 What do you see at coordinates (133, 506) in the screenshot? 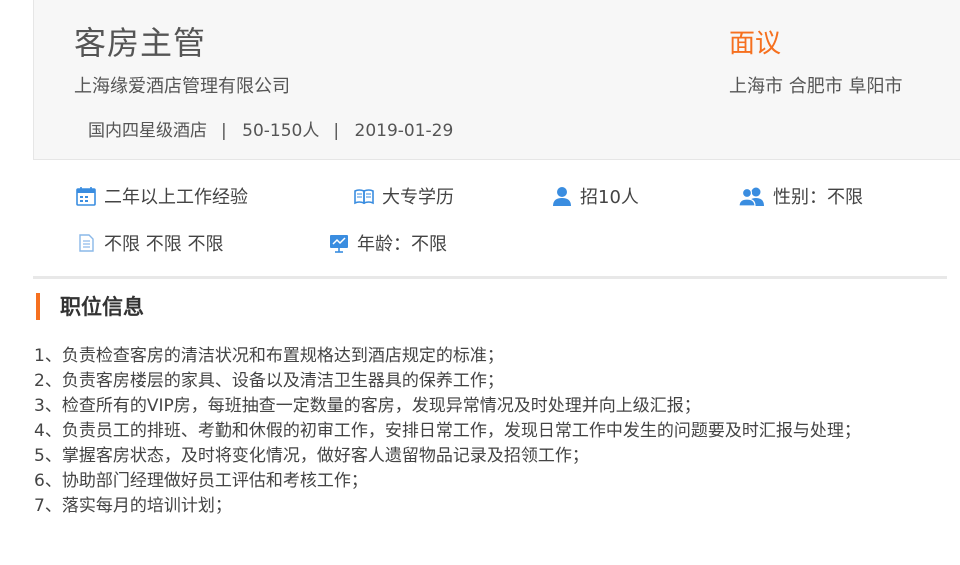
I see `duty-item: 7、落实每月的培训计划；` at bounding box center [133, 506].